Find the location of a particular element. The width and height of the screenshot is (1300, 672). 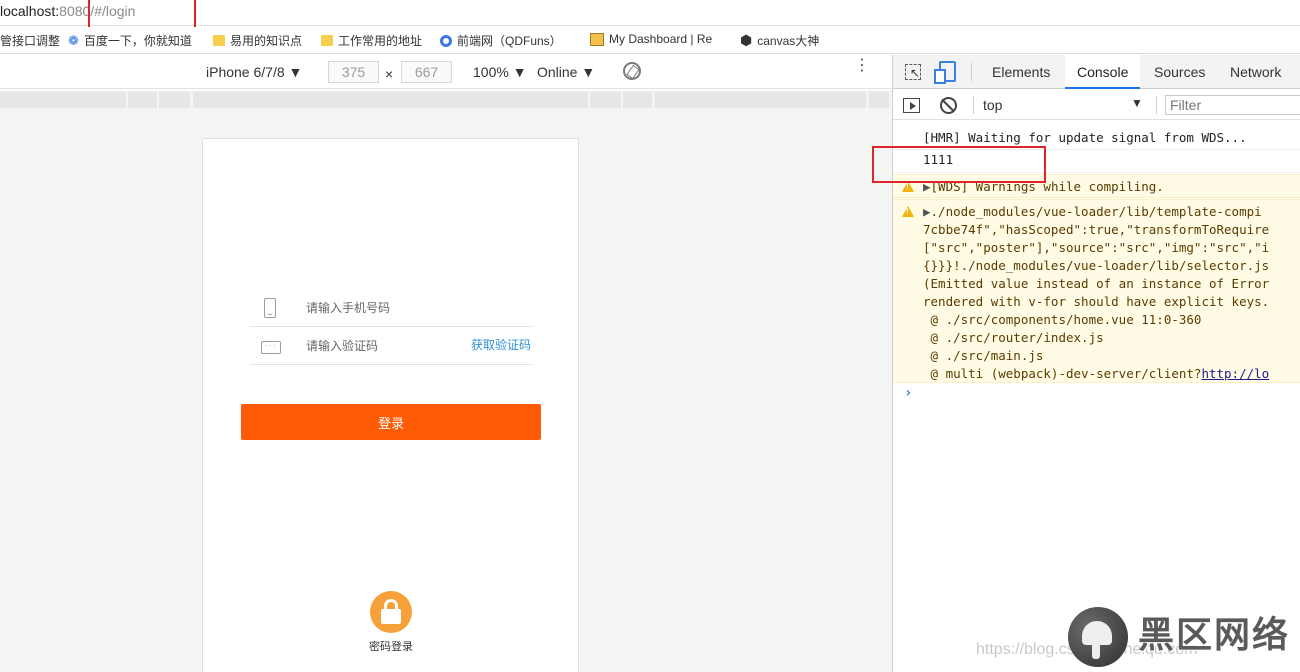

bookmark-label: canvas大神 is located at coordinates (788, 41).